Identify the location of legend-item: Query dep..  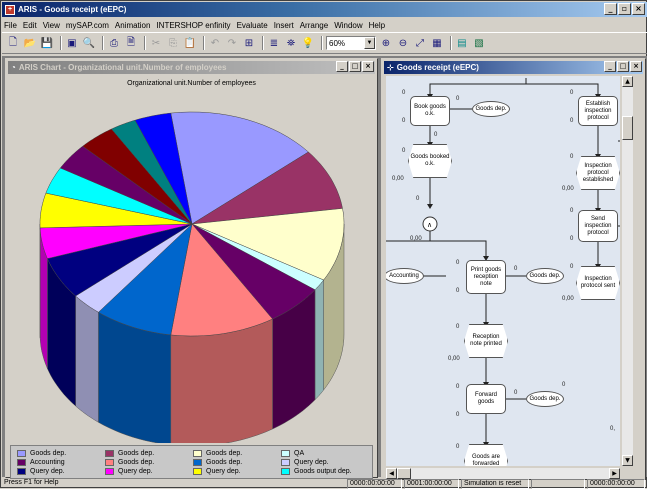
(217, 471).